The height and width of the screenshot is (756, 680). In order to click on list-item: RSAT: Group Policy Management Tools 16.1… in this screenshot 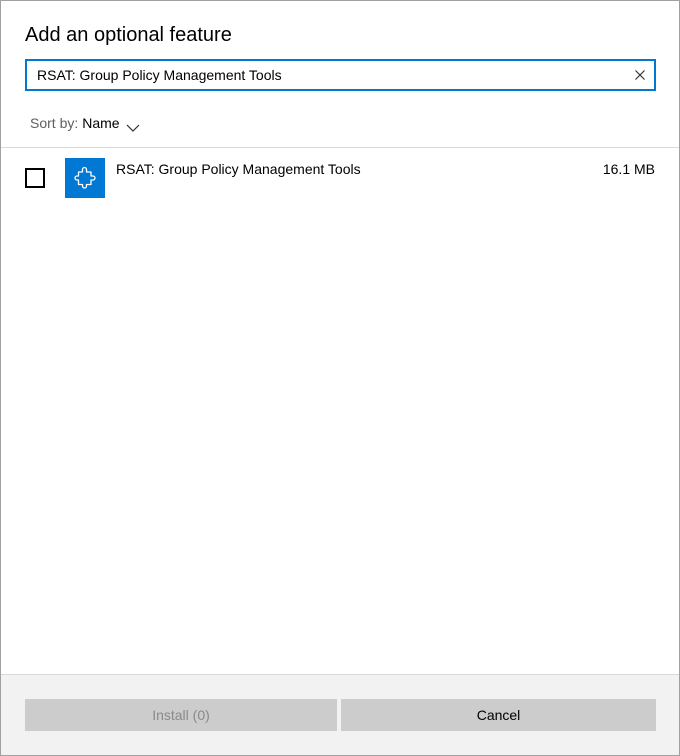, I will do `click(340, 178)`.